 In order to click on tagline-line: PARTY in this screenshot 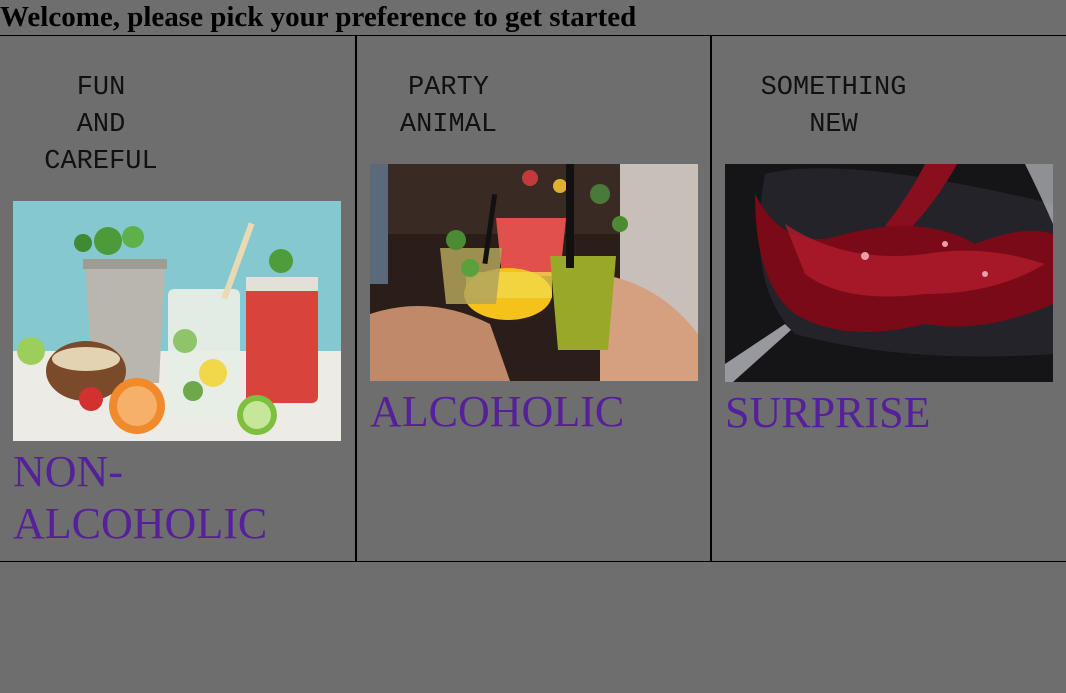, I will do `click(448, 88)`.